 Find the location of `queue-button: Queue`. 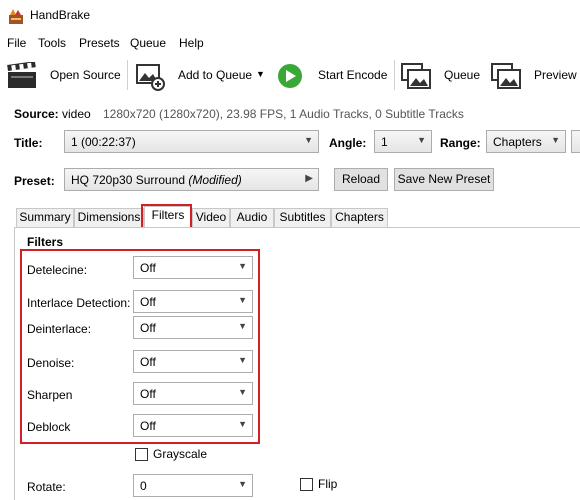

queue-button: Queue is located at coordinates (440, 76).